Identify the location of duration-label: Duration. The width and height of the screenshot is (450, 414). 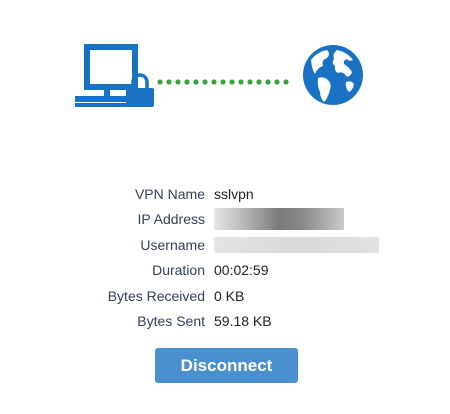
(178, 270).